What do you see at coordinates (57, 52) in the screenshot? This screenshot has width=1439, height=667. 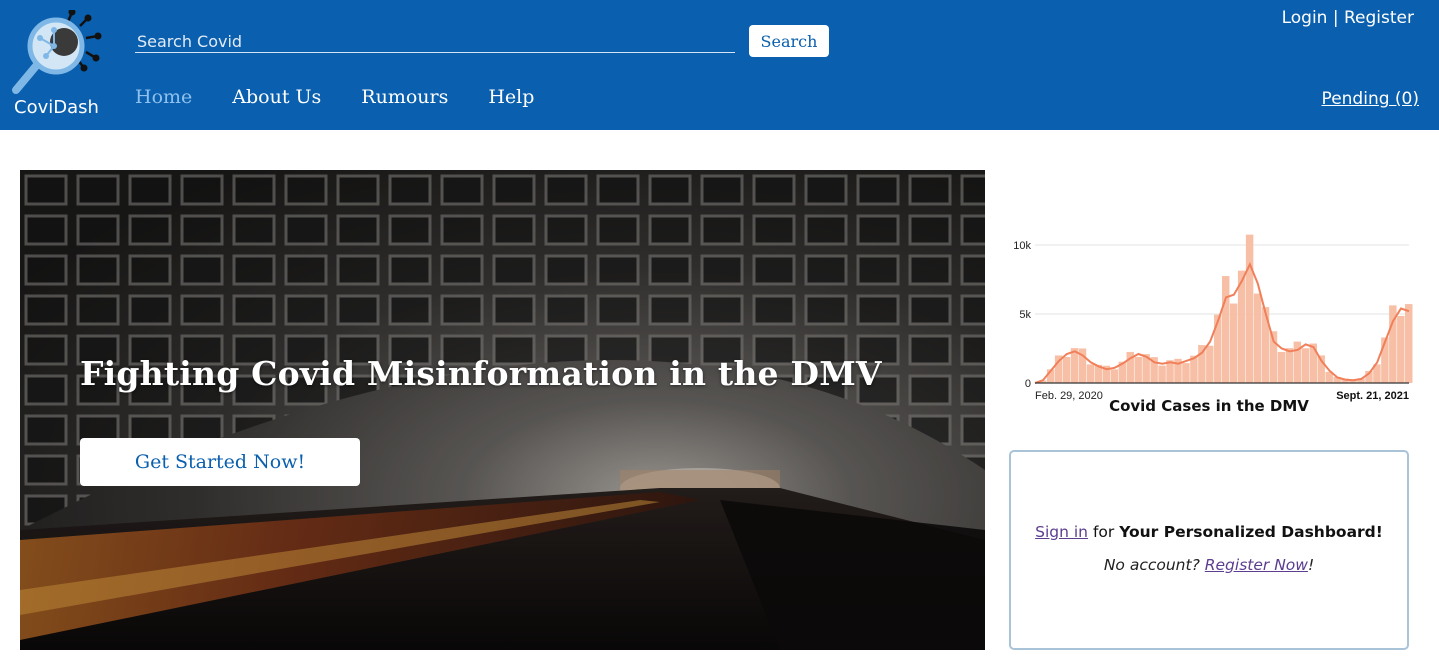 I see `magnifier-virus-icon` at bounding box center [57, 52].